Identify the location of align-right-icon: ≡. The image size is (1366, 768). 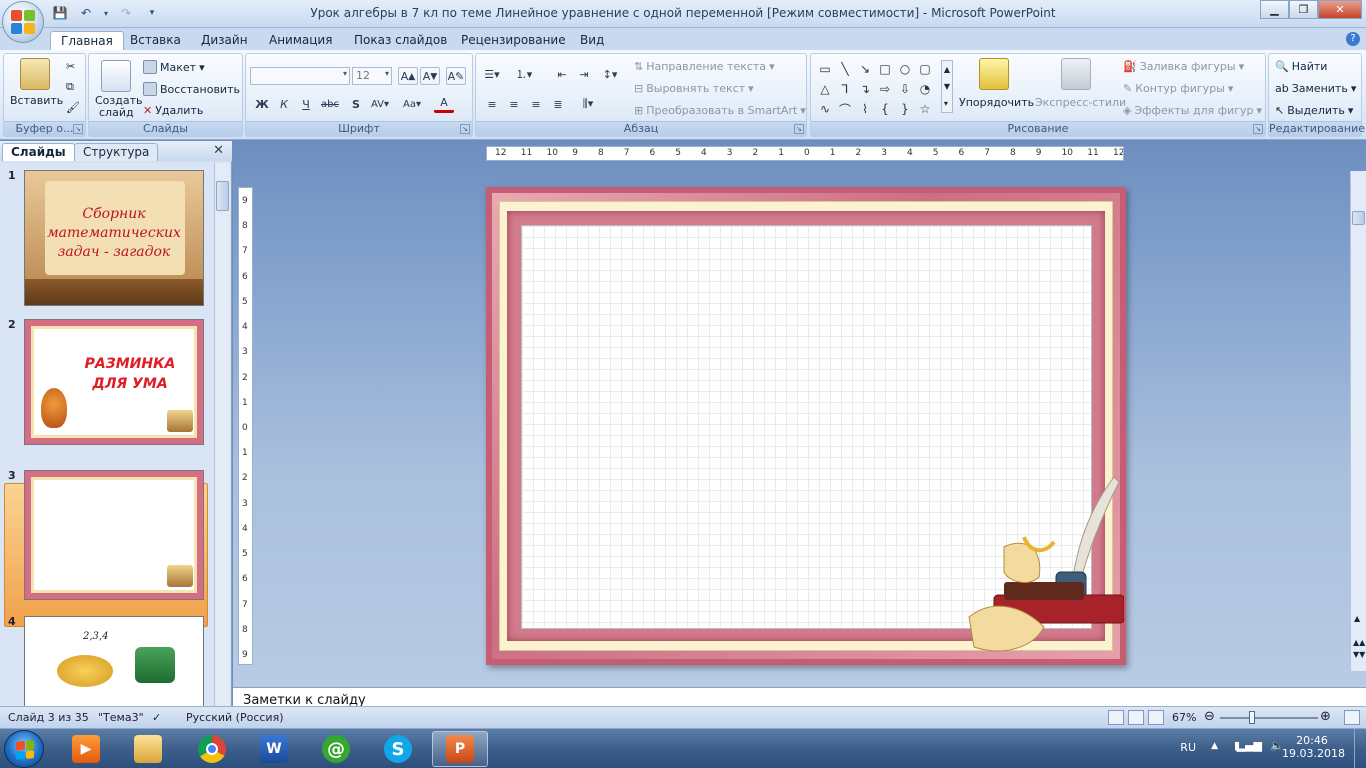
(536, 104).